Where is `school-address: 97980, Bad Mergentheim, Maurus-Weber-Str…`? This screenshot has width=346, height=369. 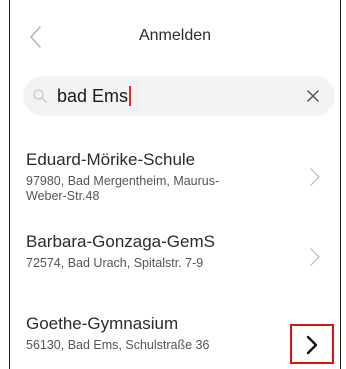 school-address: 97980, Bad Mergentheim, Maurus-Weber-Str… is located at coordinates (123, 188).